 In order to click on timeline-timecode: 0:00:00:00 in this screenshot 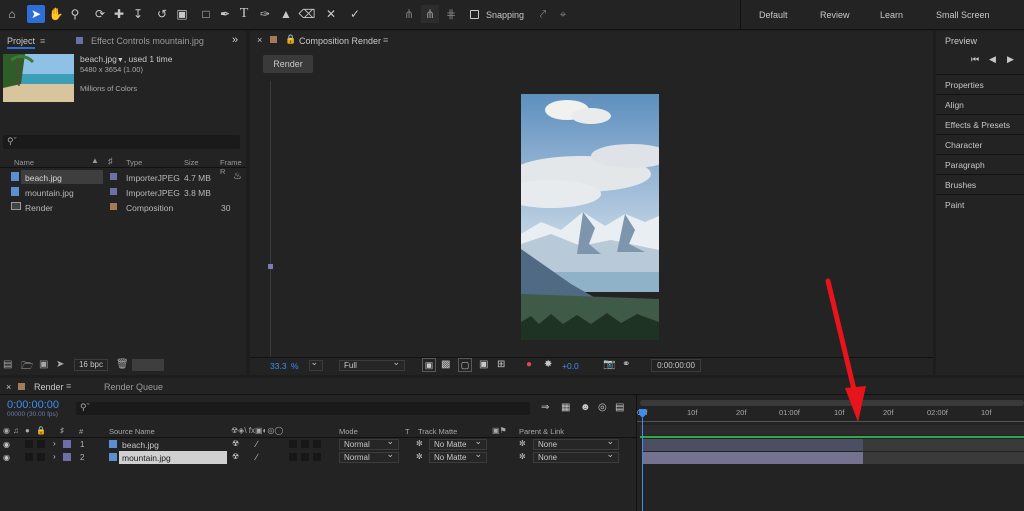, I will do `click(33, 405)`.